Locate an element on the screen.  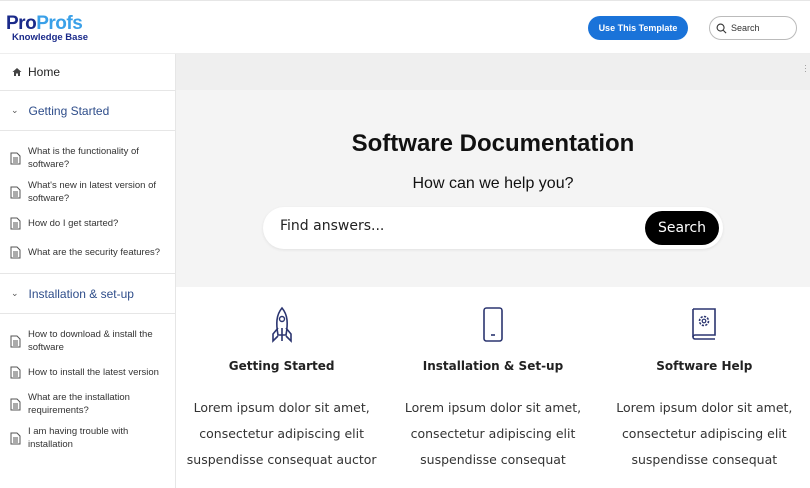
sidebar-article-link: How to install the latest version is located at coordinates (87, 372).